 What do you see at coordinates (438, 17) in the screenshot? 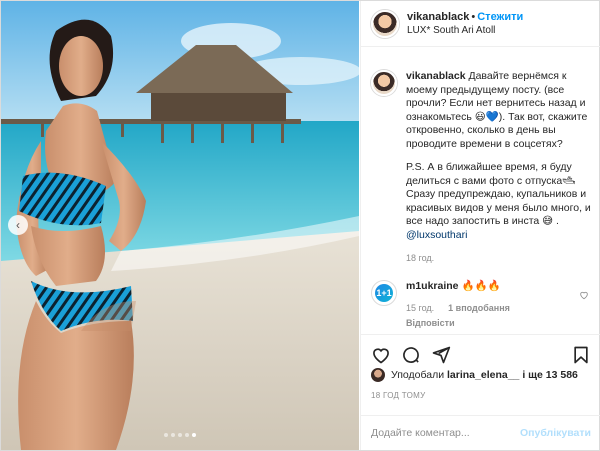
I see `post-username: vikanablack` at bounding box center [438, 17].